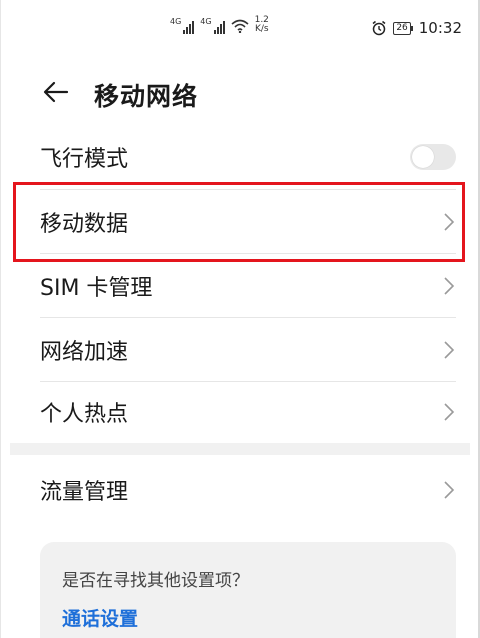  What do you see at coordinates (248, 412) in the screenshot?
I see `personal-hotspot-row: 个人热点` at bounding box center [248, 412].